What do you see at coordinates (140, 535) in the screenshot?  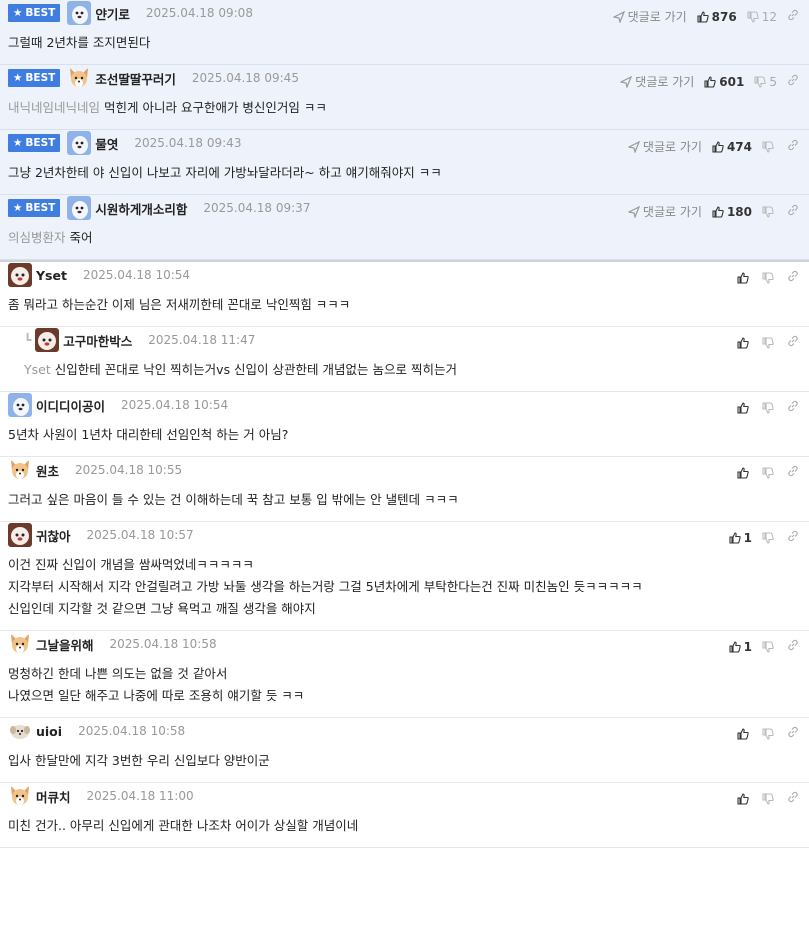 I see `comment-date: 2025.04.18 10:57` at bounding box center [140, 535].